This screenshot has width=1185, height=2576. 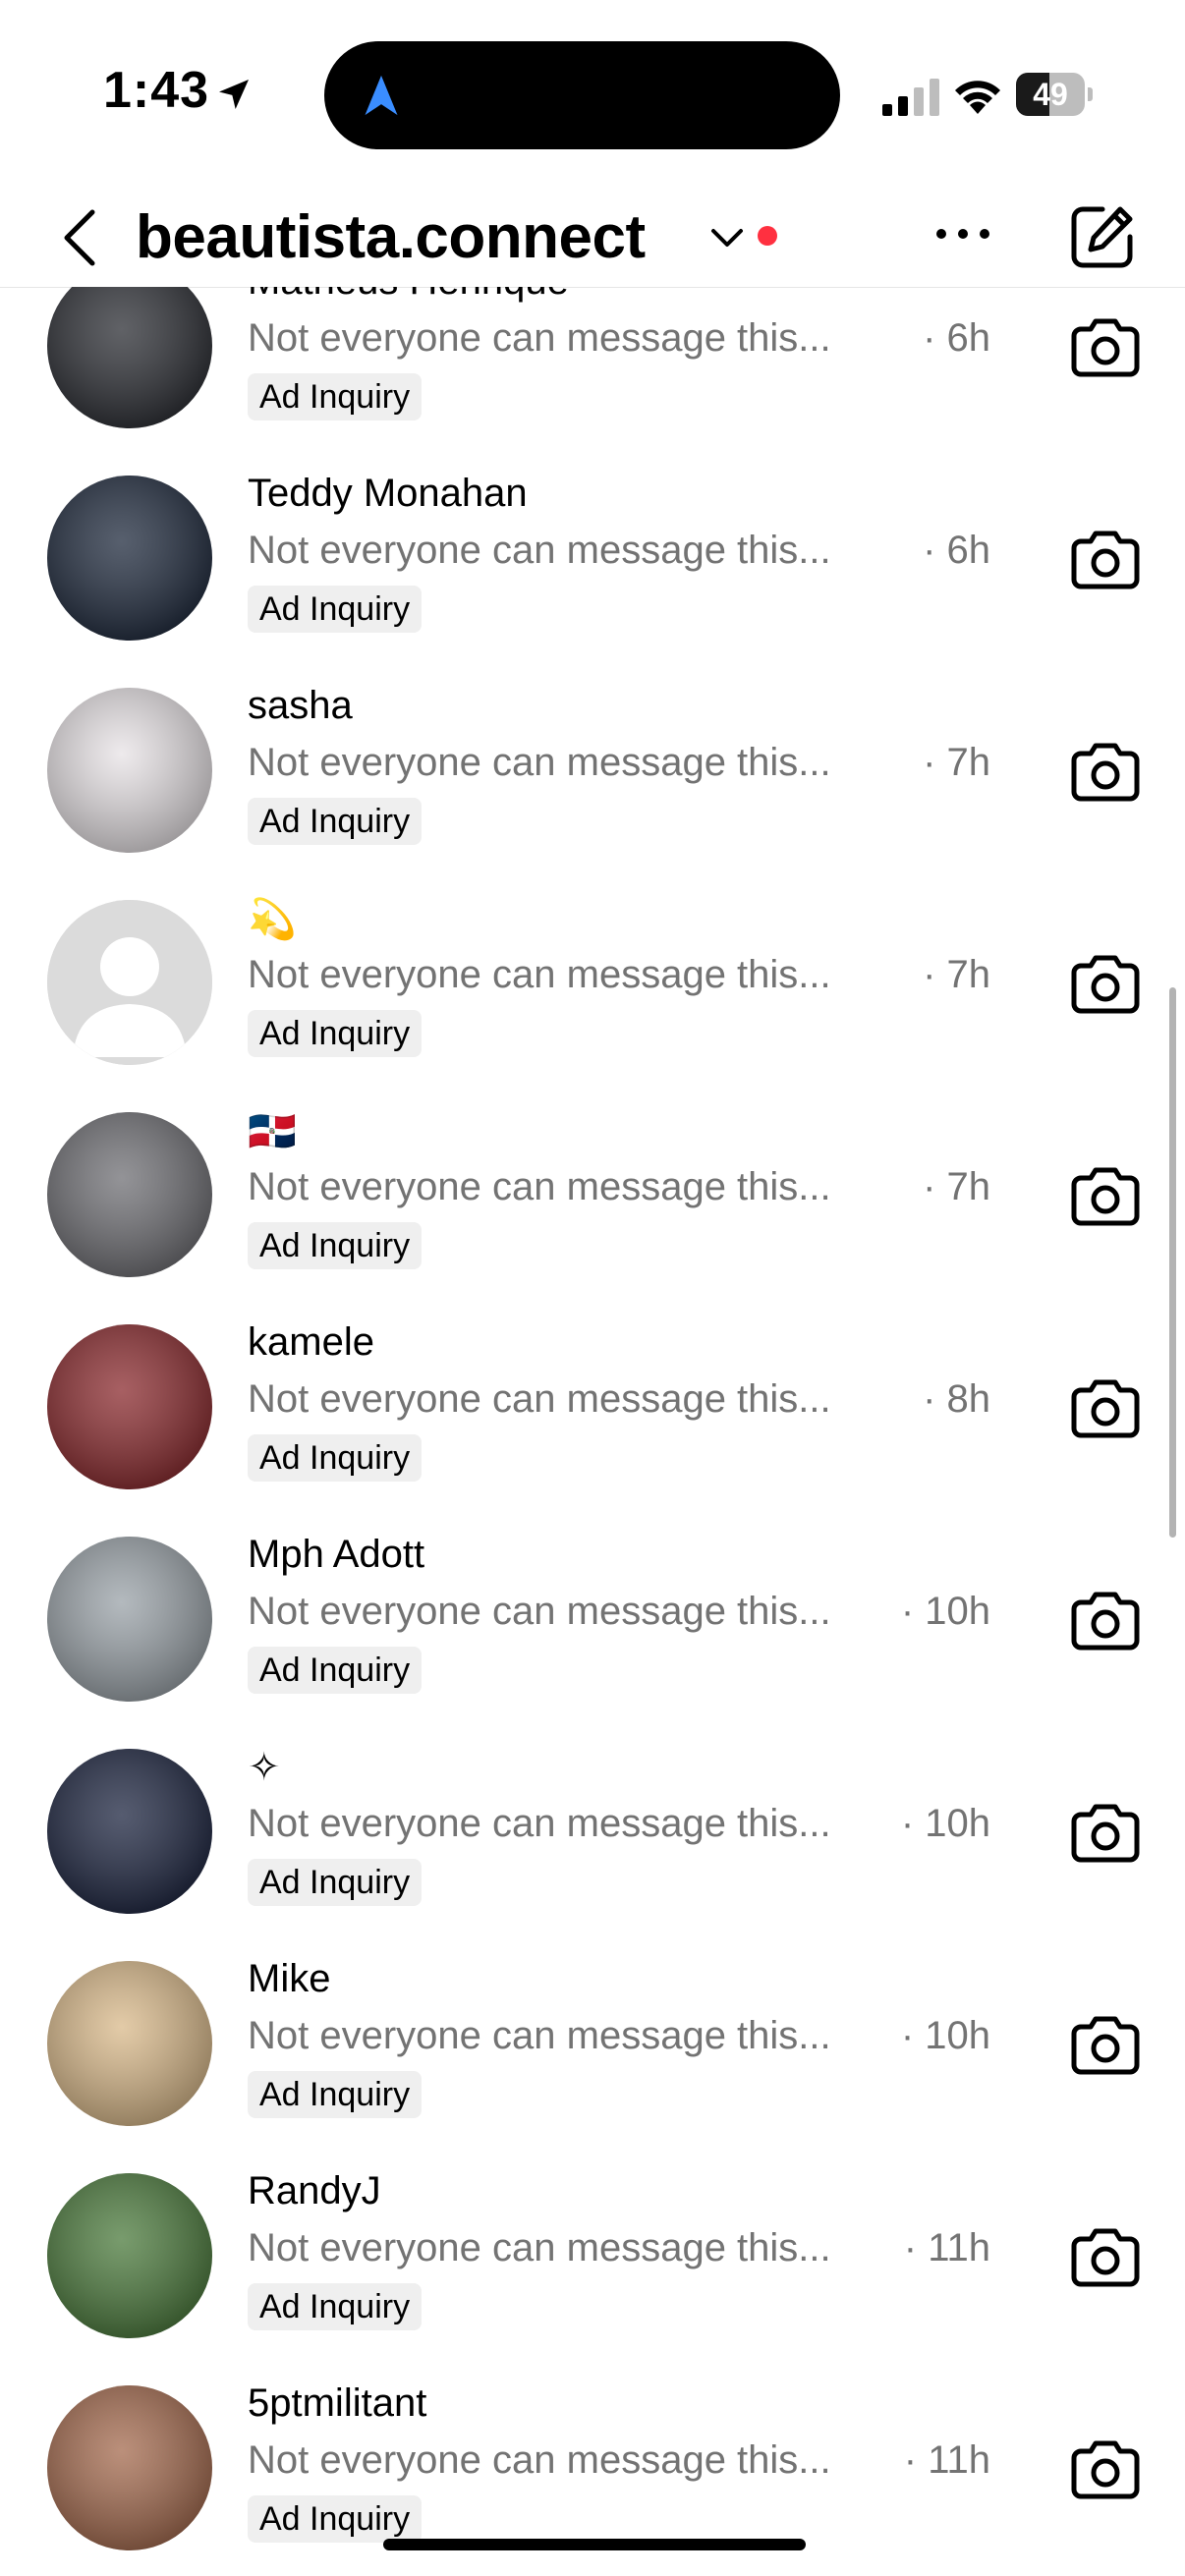 What do you see at coordinates (978, 97) in the screenshot?
I see `wifi-icon` at bounding box center [978, 97].